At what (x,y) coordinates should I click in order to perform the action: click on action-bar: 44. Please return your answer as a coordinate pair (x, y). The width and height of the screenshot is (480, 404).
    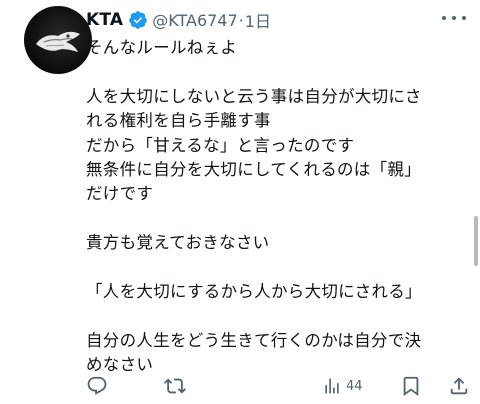
    Looking at the image, I should click on (277, 386).